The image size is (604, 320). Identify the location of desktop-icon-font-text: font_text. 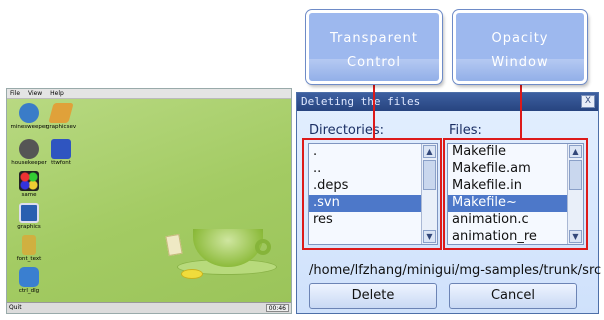
(29, 248).